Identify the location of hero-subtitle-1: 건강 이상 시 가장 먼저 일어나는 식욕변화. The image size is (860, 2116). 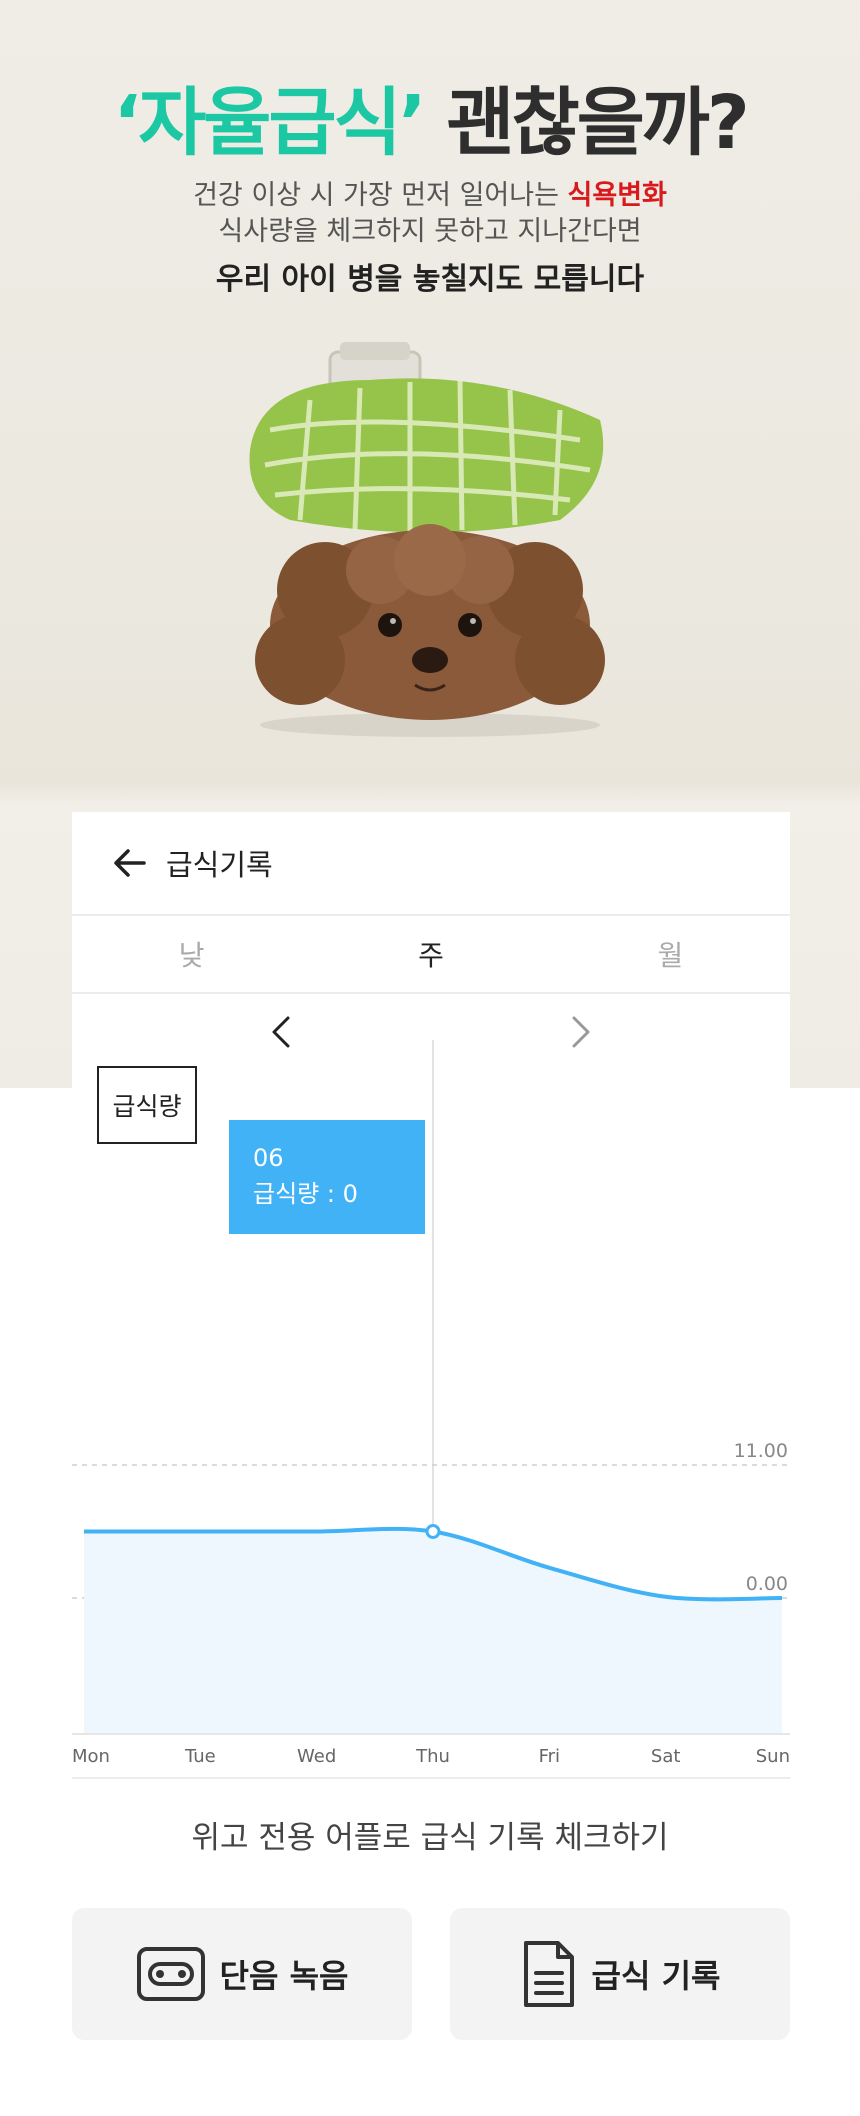
(430, 196).